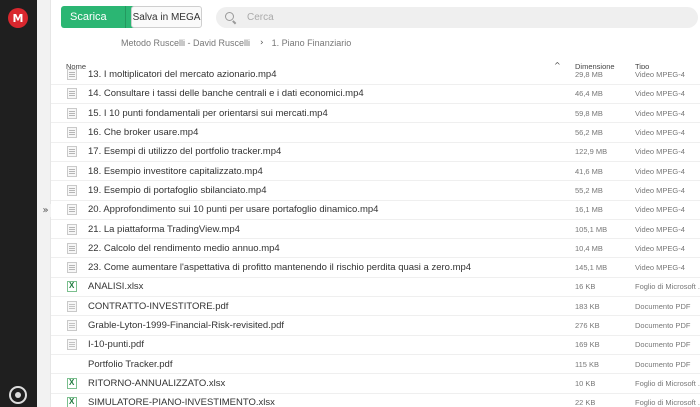 The height and width of the screenshot is (407, 700). What do you see at coordinates (587, 345) in the screenshot?
I see `file-size: 169 KB` at bounding box center [587, 345].